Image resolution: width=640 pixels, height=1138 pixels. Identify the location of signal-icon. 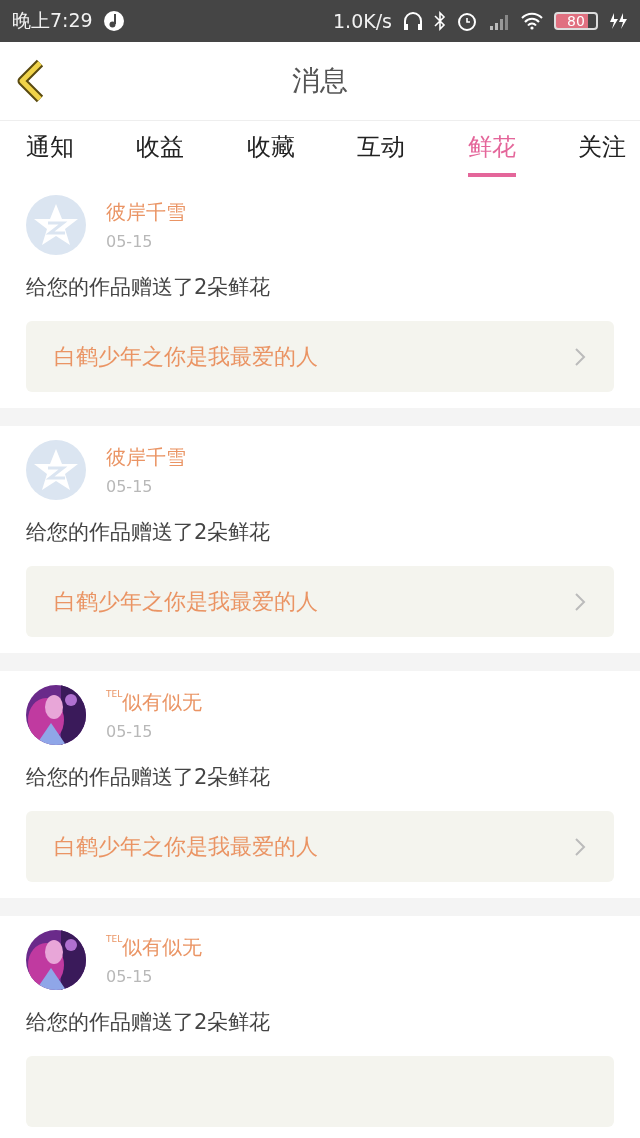
(499, 21).